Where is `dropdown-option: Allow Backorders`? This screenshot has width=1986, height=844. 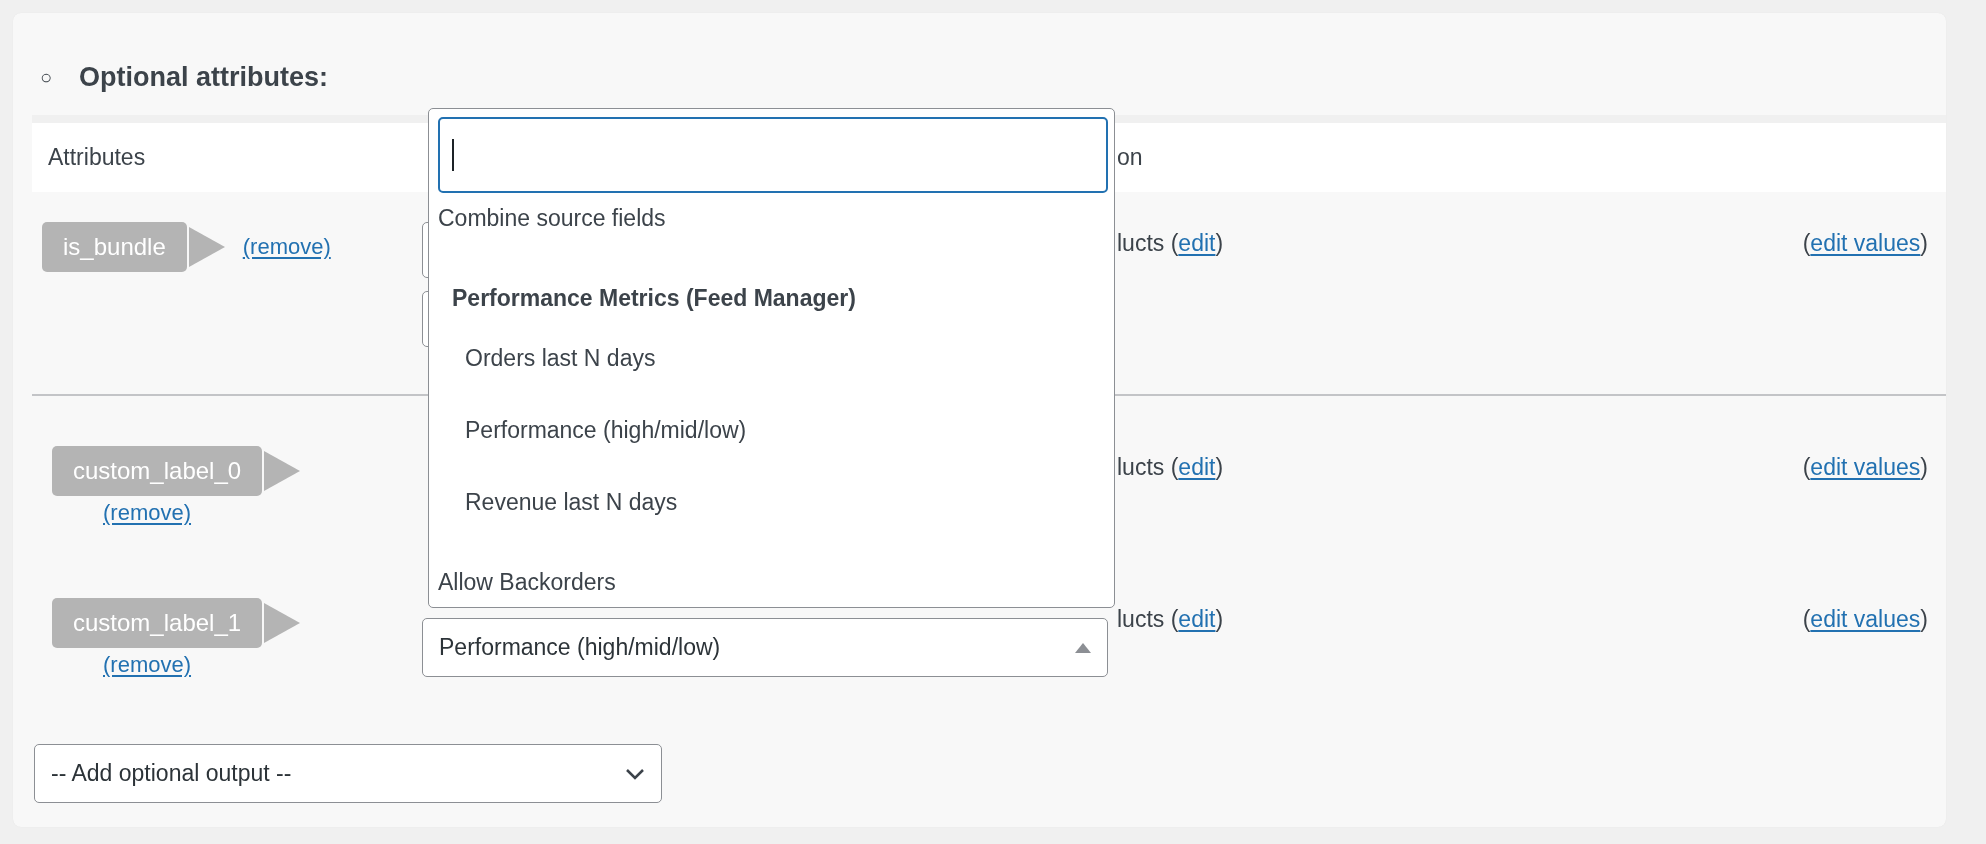
dropdown-option: Allow Backorders is located at coordinates (773, 582).